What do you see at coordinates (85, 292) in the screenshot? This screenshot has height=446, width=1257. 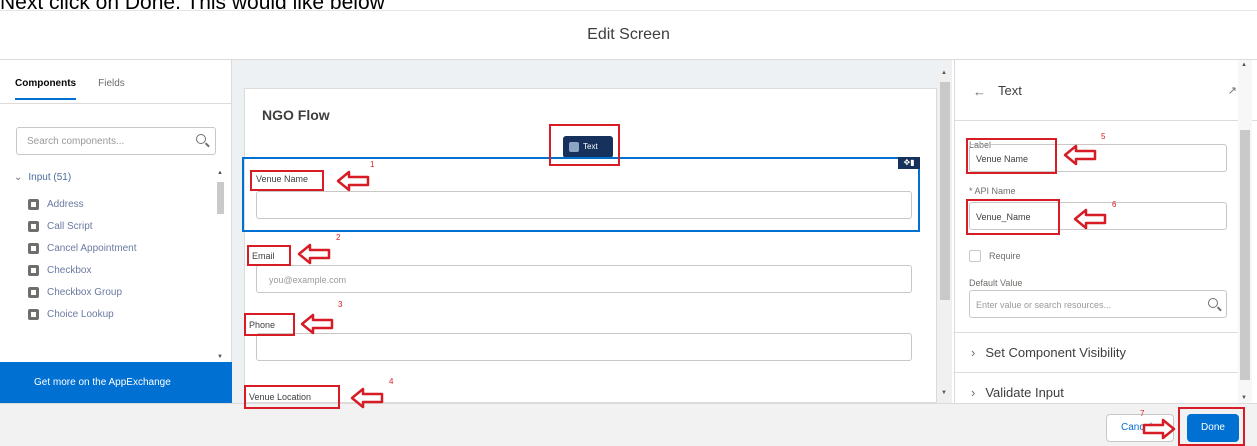 I see `component-label: Checkbox Group` at bounding box center [85, 292].